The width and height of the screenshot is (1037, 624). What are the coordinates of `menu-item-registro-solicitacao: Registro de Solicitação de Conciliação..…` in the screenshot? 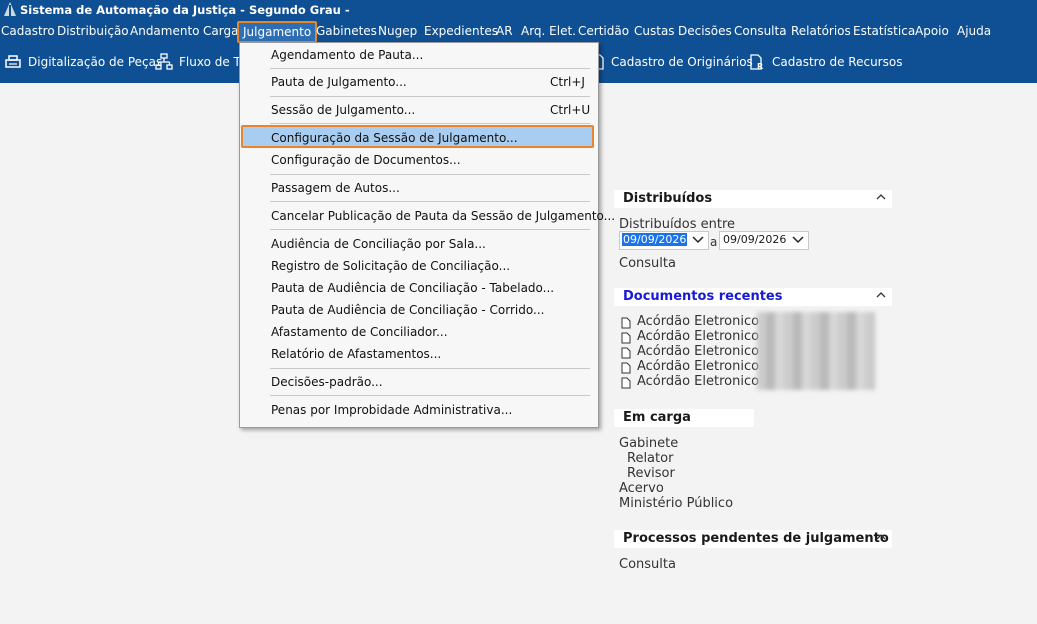 It's located at (390, 266).